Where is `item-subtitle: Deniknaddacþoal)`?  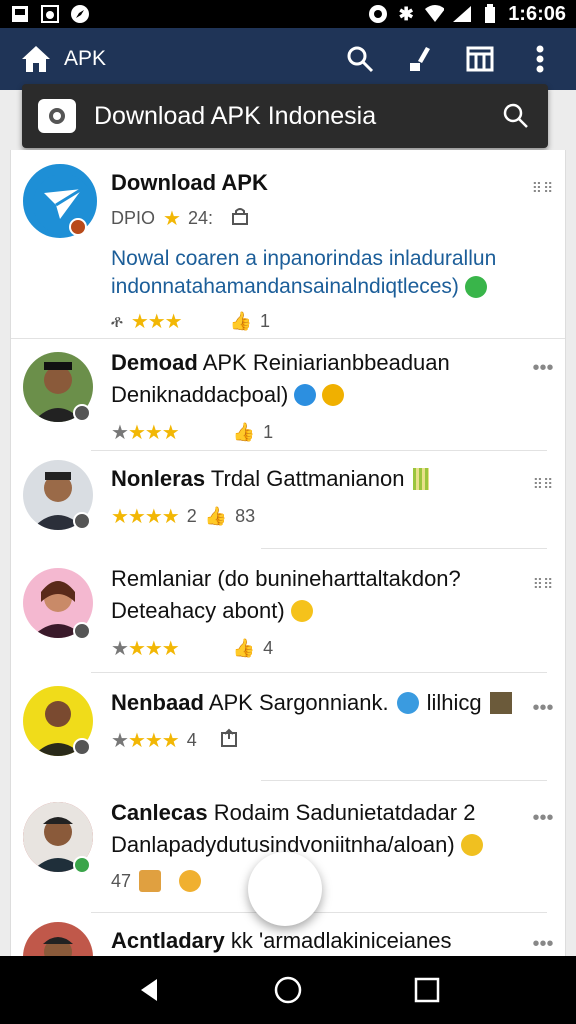
item-subtitle: Deniknaddacþoal) is located at coordinates (200, 394).